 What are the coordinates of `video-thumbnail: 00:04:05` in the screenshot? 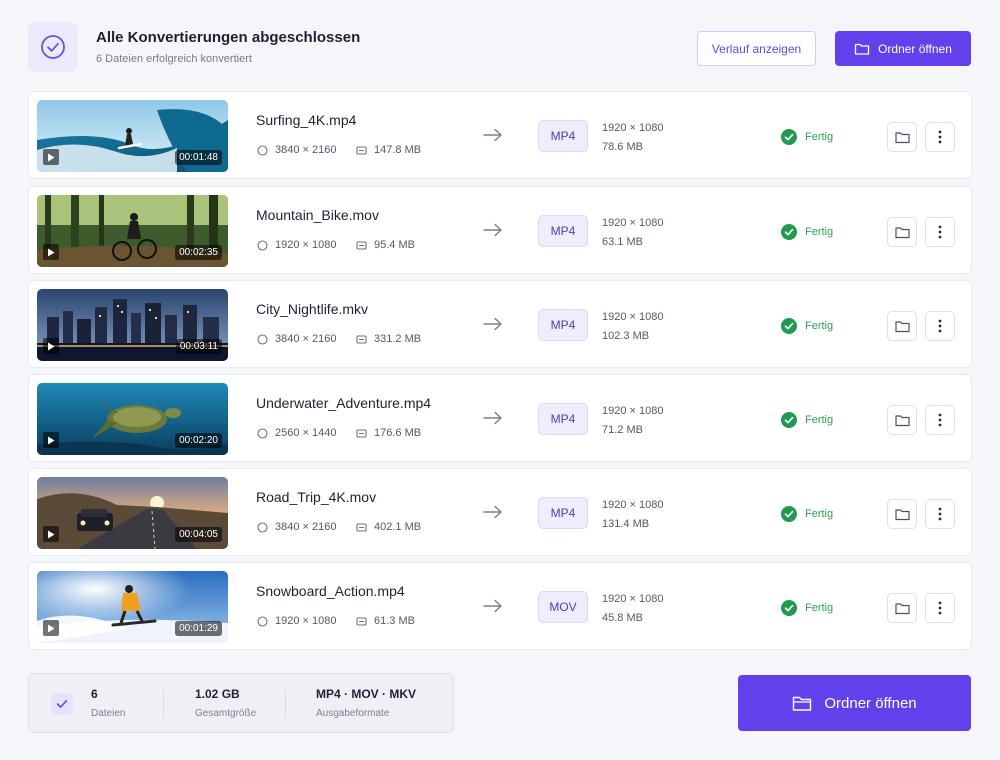 It's located at (132, 513).